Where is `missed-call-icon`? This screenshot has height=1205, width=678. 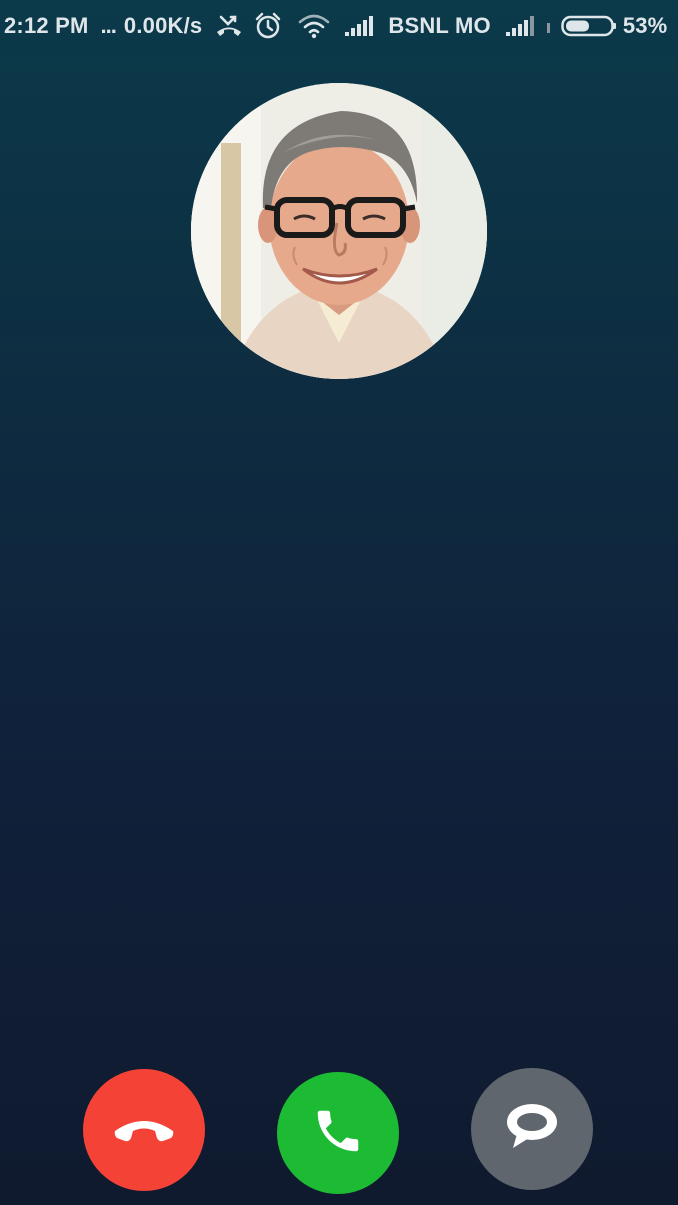
missed-call-icon is located at coordinates (229, 26).